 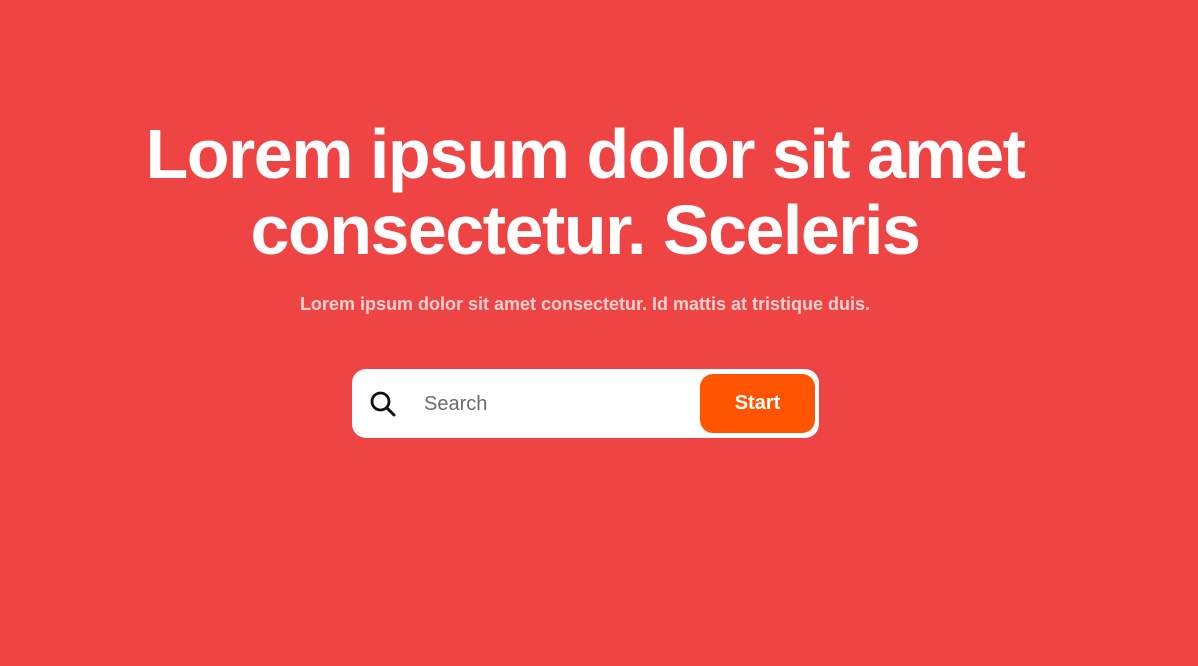 I want to click on search-bar: Start, so click(x=585, y=403).